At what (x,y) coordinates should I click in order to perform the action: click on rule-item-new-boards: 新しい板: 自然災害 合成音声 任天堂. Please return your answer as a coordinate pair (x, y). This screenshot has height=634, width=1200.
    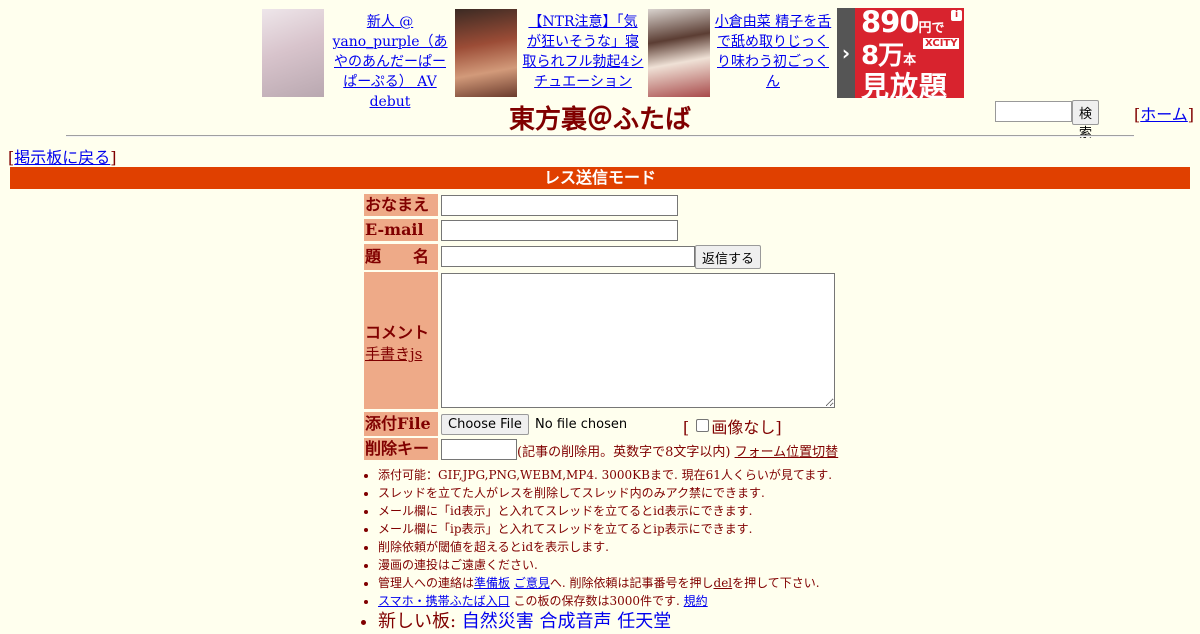
    Looking at the image, I should click on (605, 622).